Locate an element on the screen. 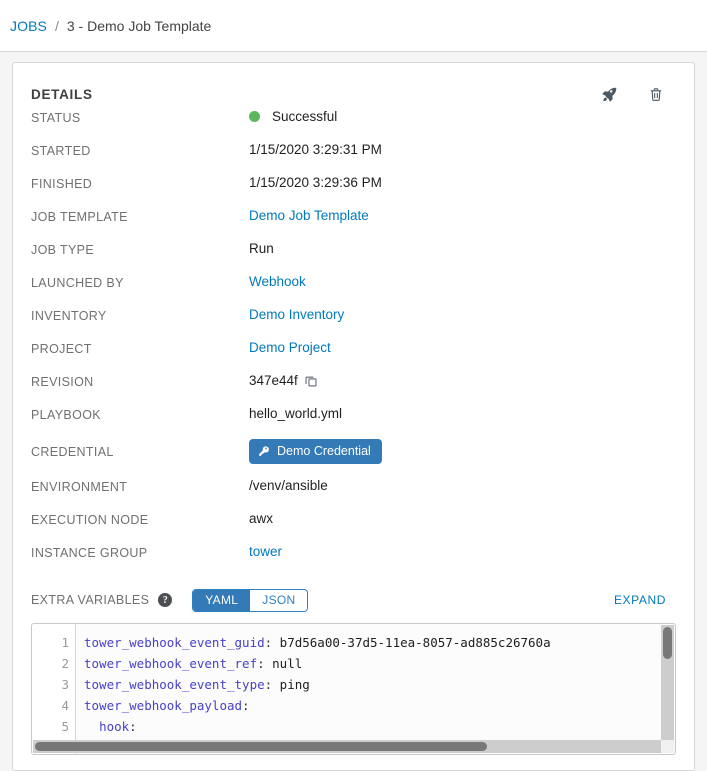 The height and width of the screenshot is (771, 707). credential-badge: Demo Credential is located at coordinates (315, 451).